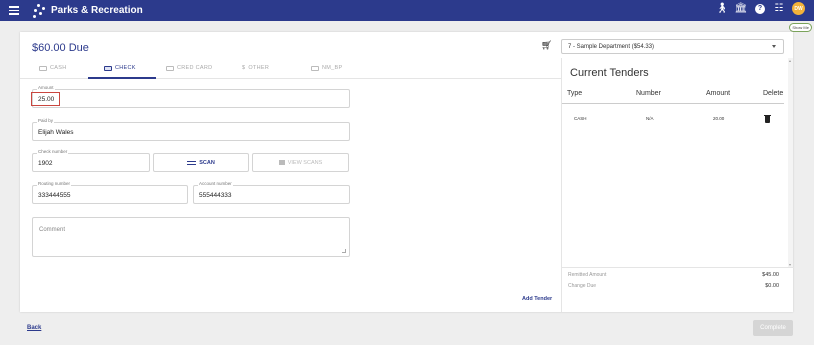 The image size is (814, 345). What do you see at coordinates (120, 68) in the screenshot?
I see `tab-check: CHECK` at bounding box center [120, 68].